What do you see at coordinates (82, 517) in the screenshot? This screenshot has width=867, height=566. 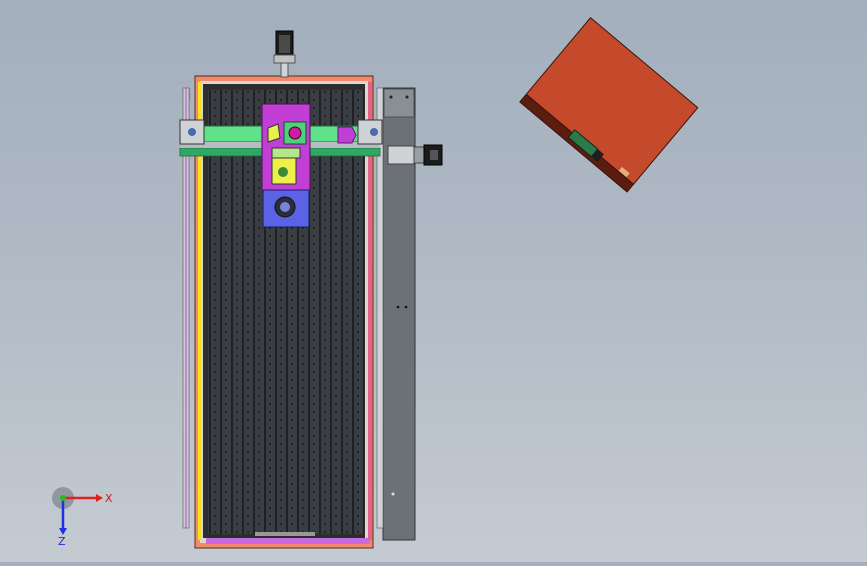 I see `coordinate-triad: X Z` at bounding box center [82, 517].